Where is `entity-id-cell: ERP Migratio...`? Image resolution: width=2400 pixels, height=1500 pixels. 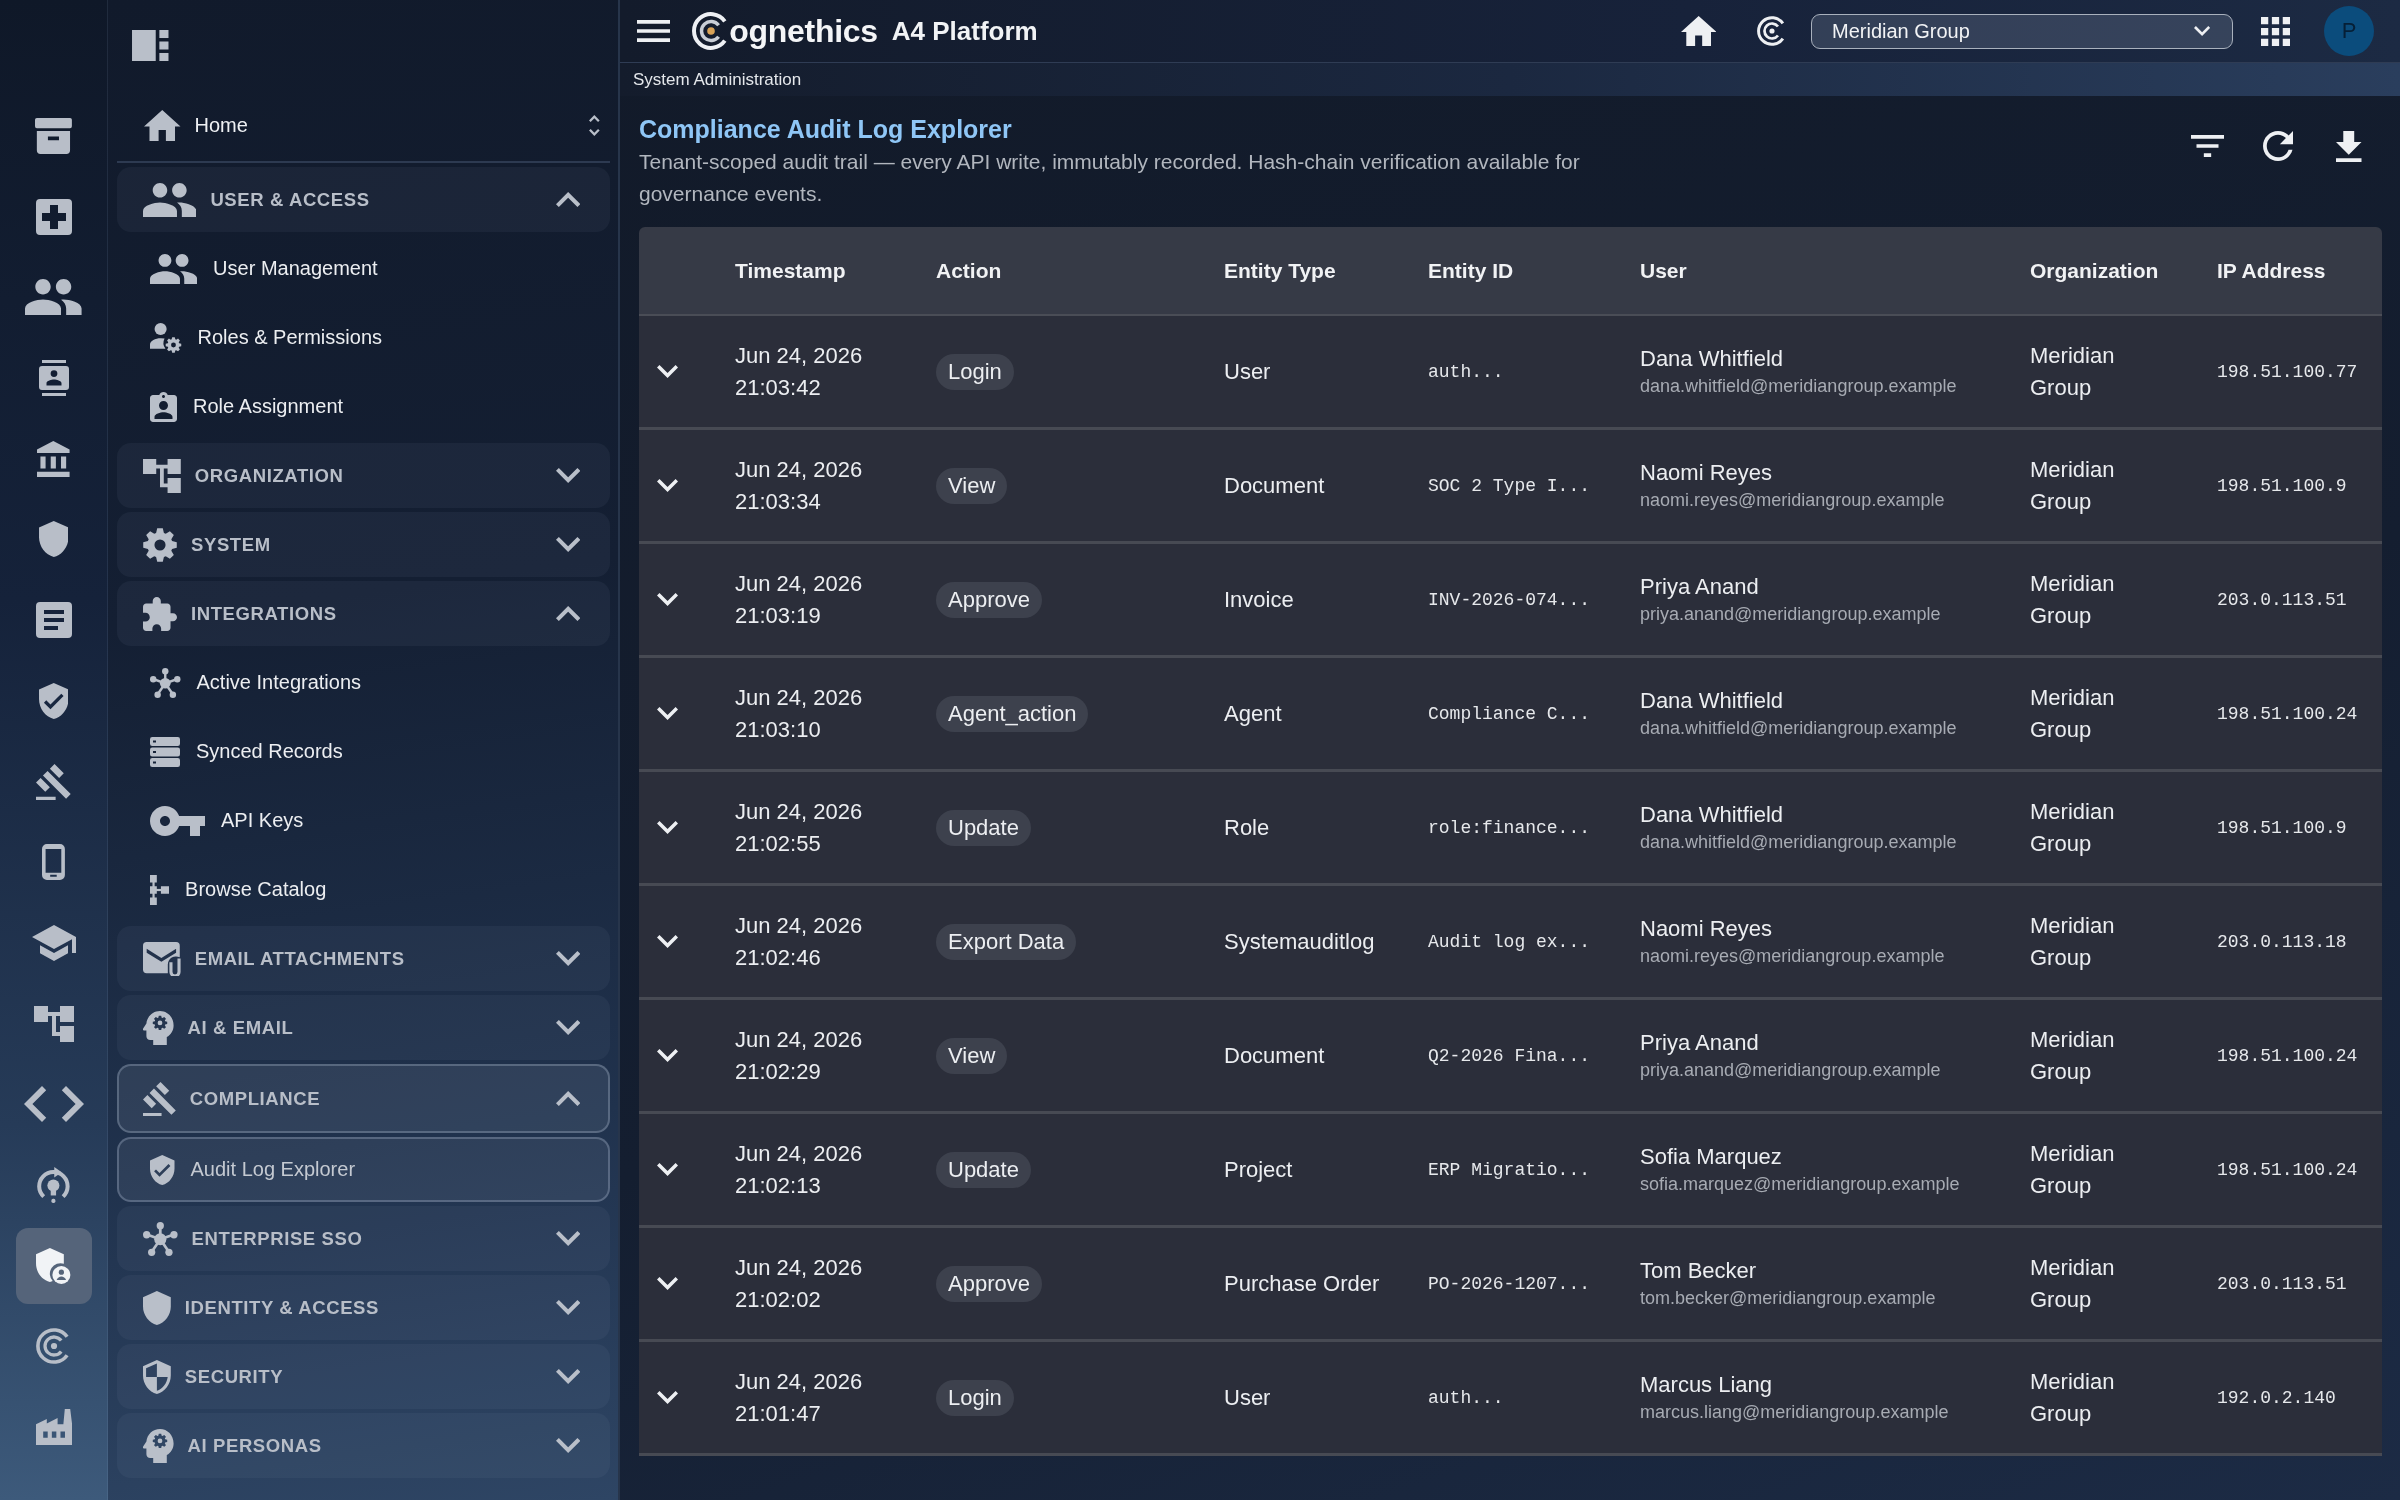 entity-id-cell: ERP Migratio... is located at coordinates (1509, 1169).